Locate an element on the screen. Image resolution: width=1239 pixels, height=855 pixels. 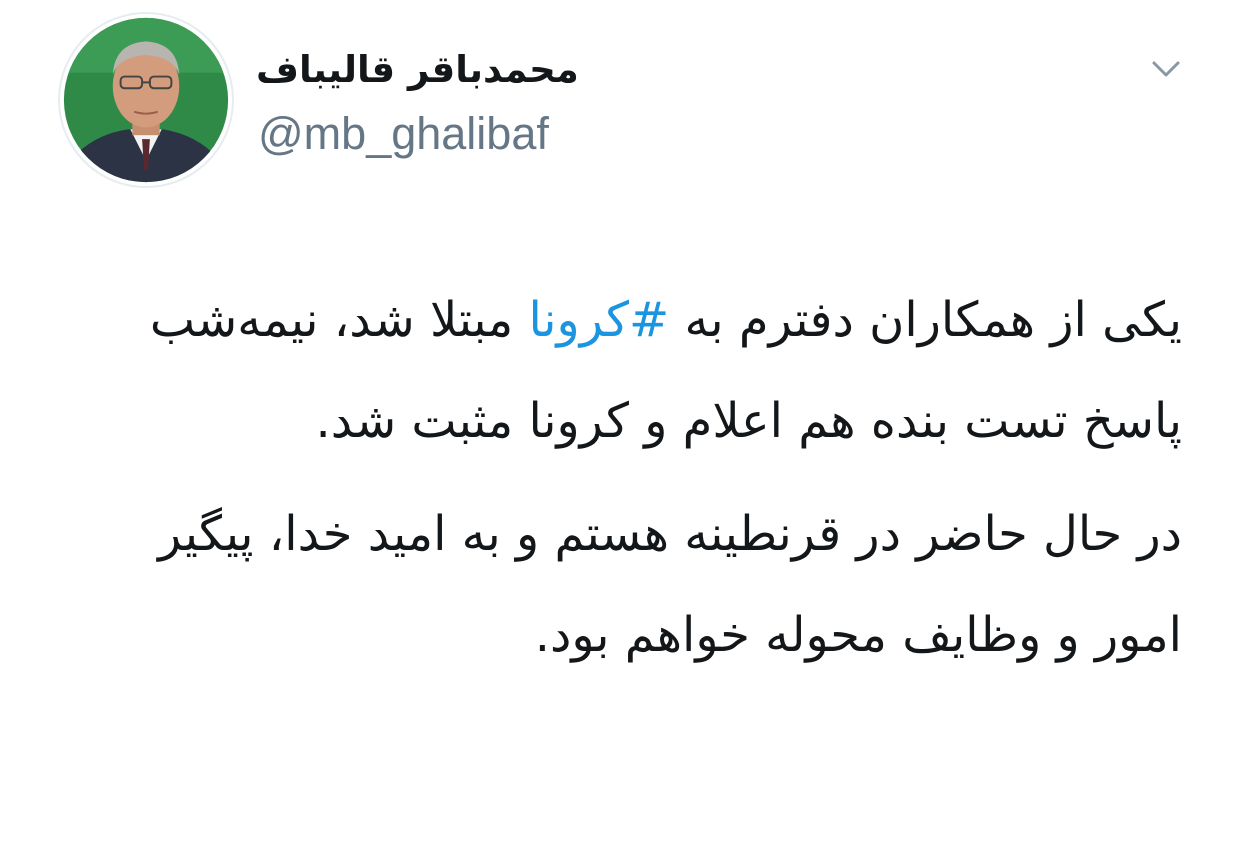
display-name: محمدباقر قالیباف is located at coordinates (466, 70).